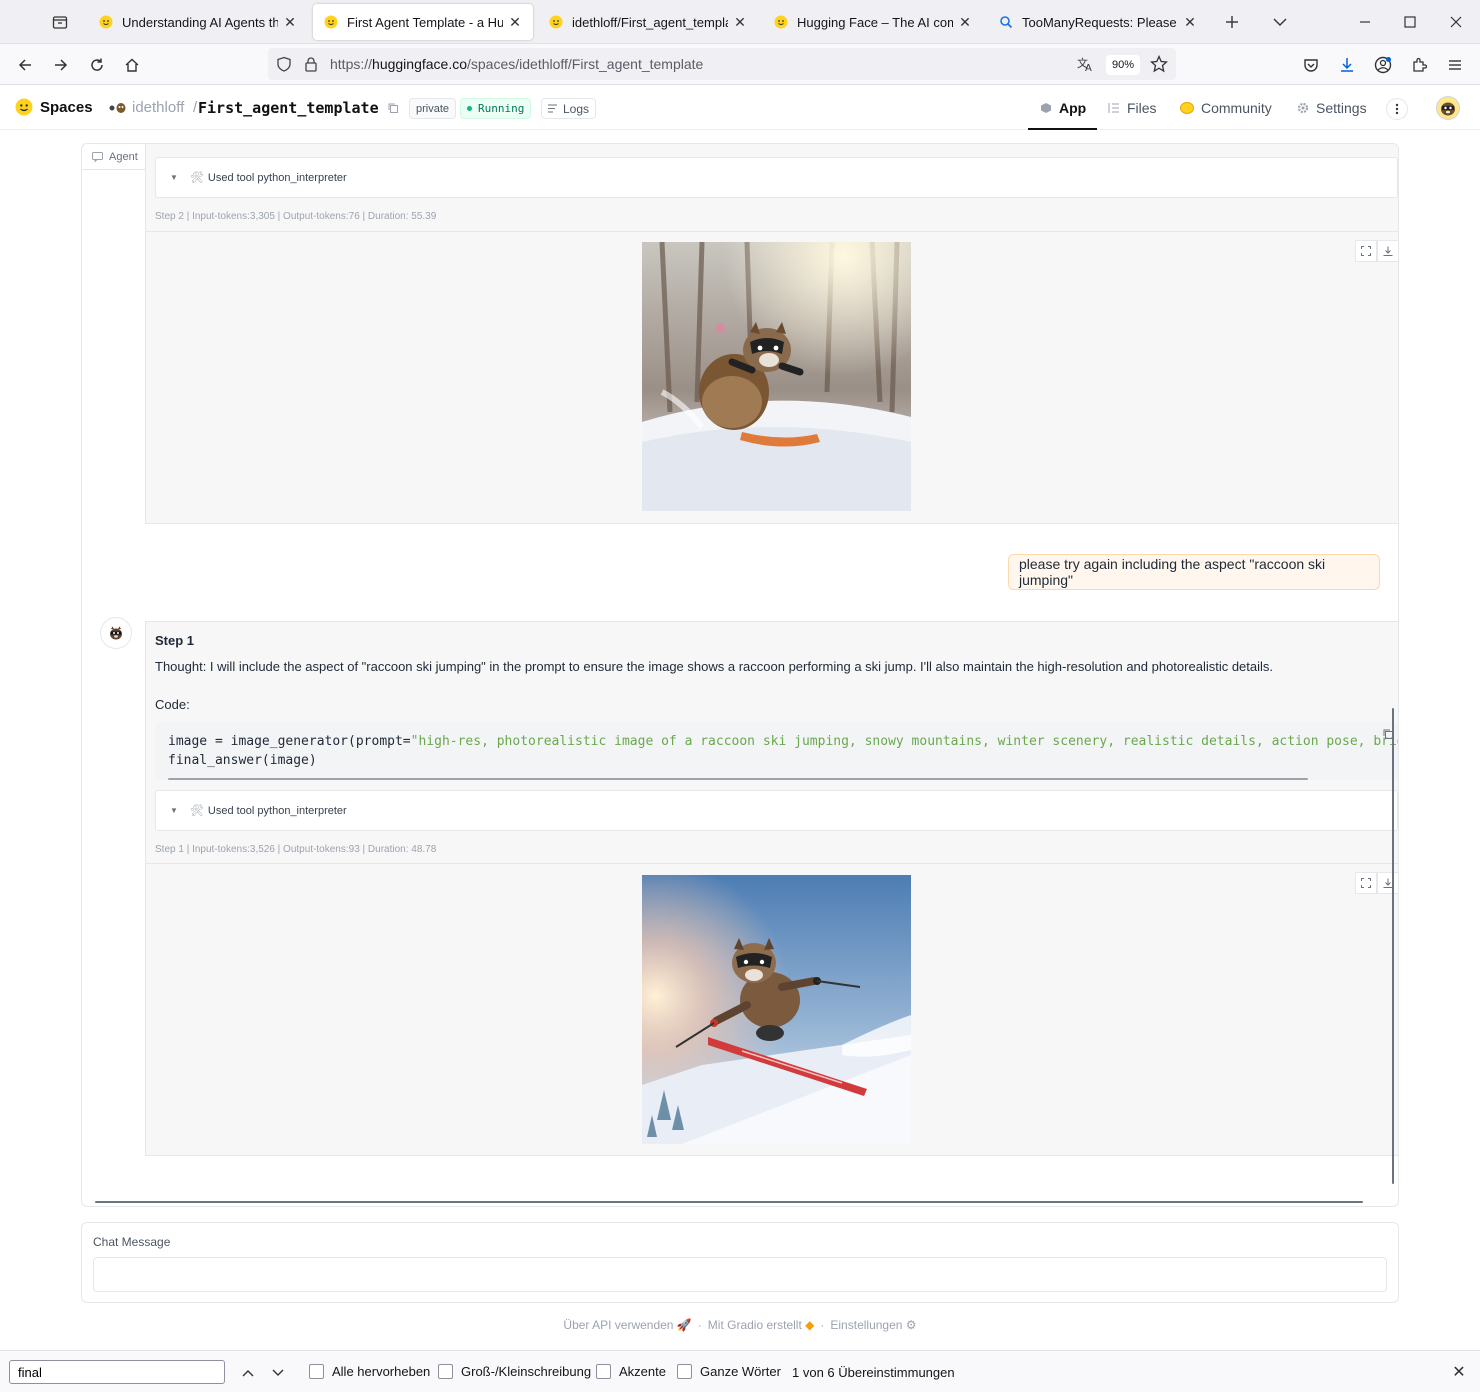 Image resolution: width=1480 pixels, height=1392 pixels. Describe the element at coordinates (393, 110) in the screenshot. I see `copy-icon` at that location.